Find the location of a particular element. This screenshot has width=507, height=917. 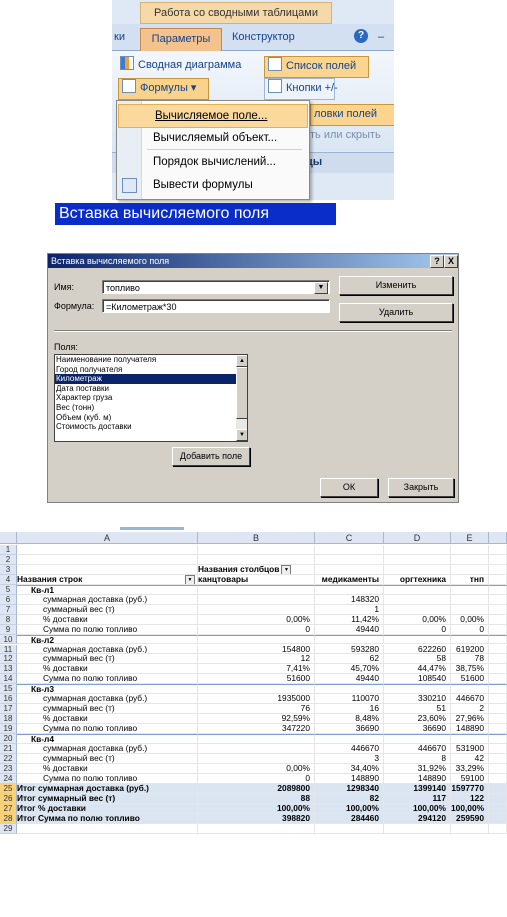

cell-c-18: 8,48% is located at coordinates (349, 719).